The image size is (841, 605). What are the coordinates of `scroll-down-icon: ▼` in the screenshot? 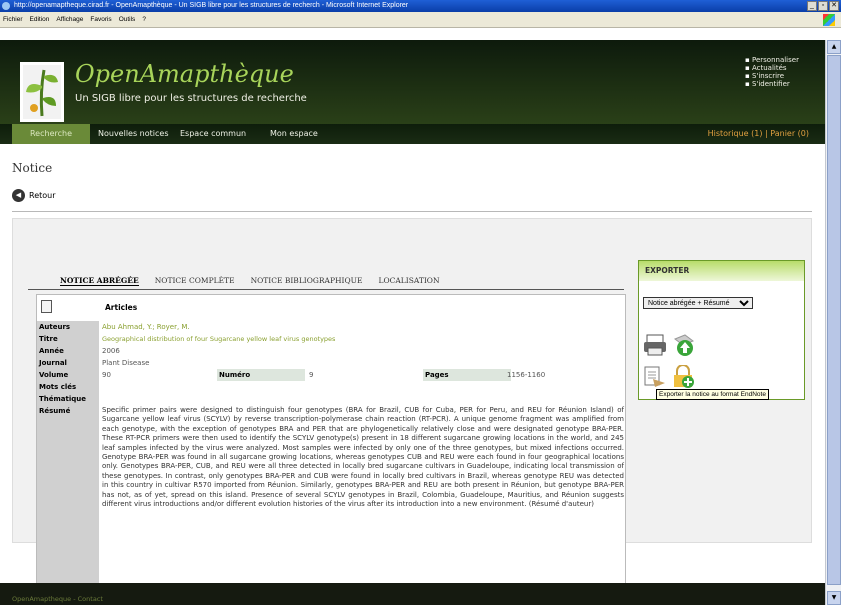 It's located at (834, 598).